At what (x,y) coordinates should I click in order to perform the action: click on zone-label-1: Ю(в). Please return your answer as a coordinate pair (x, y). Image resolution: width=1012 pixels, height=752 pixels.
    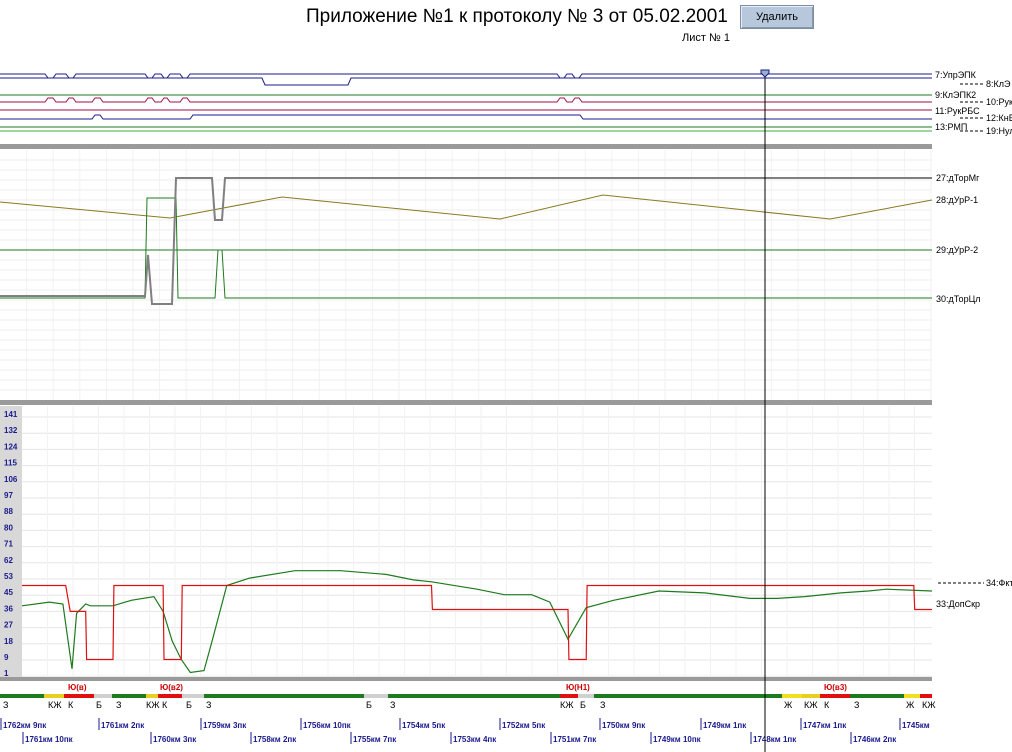
    Looking at the image, I should click on (77, 687).